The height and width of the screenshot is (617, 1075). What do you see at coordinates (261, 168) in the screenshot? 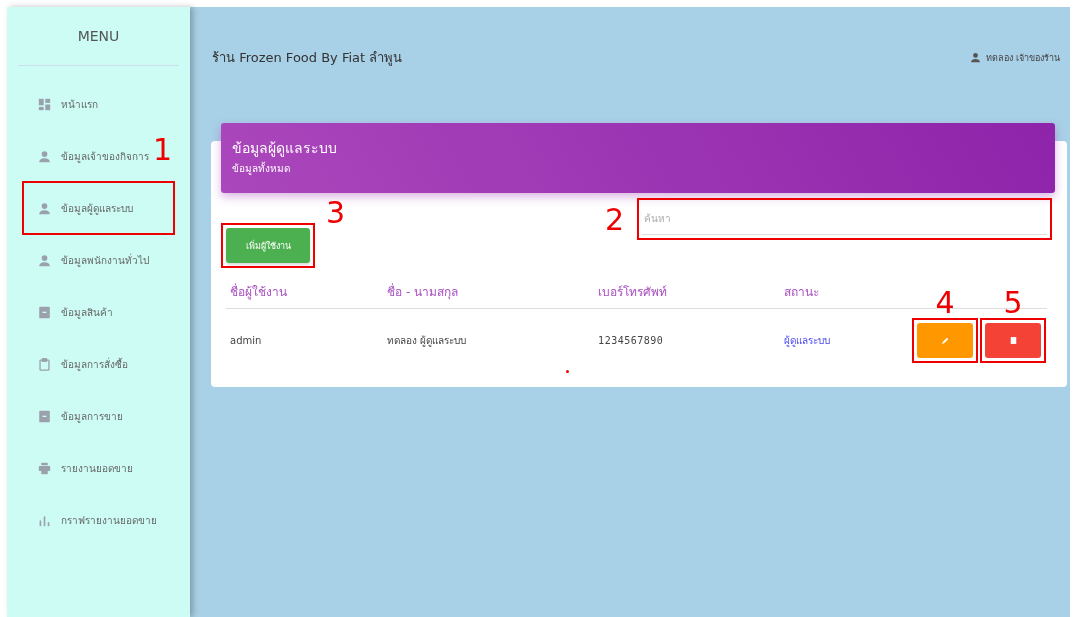
I see `card-subtitle: ข้อมูลทั้งหมด` at bounding box center [261, 168].